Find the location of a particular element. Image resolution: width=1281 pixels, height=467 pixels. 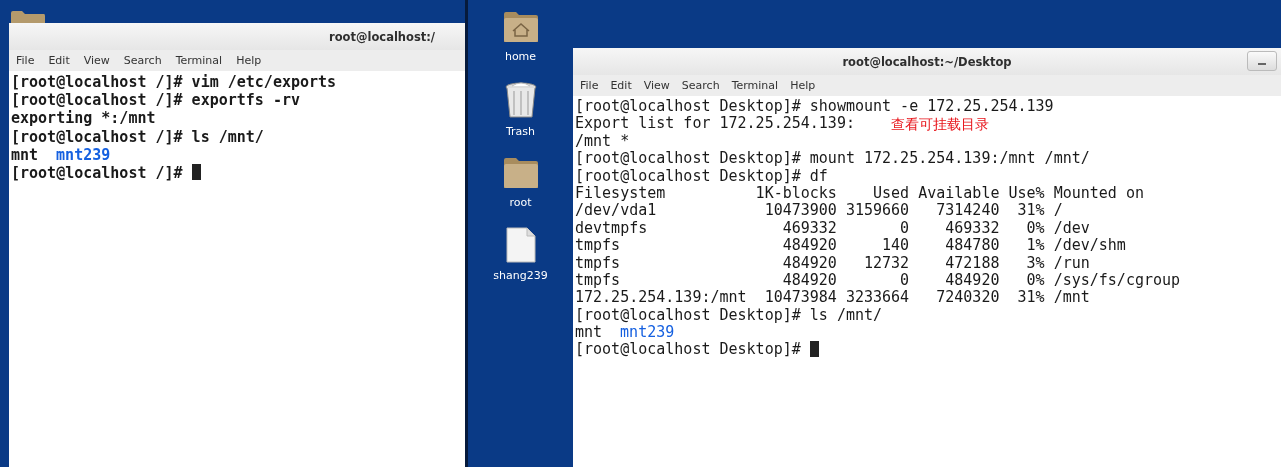

minimize-icon is located at coordinates (1262, 64).